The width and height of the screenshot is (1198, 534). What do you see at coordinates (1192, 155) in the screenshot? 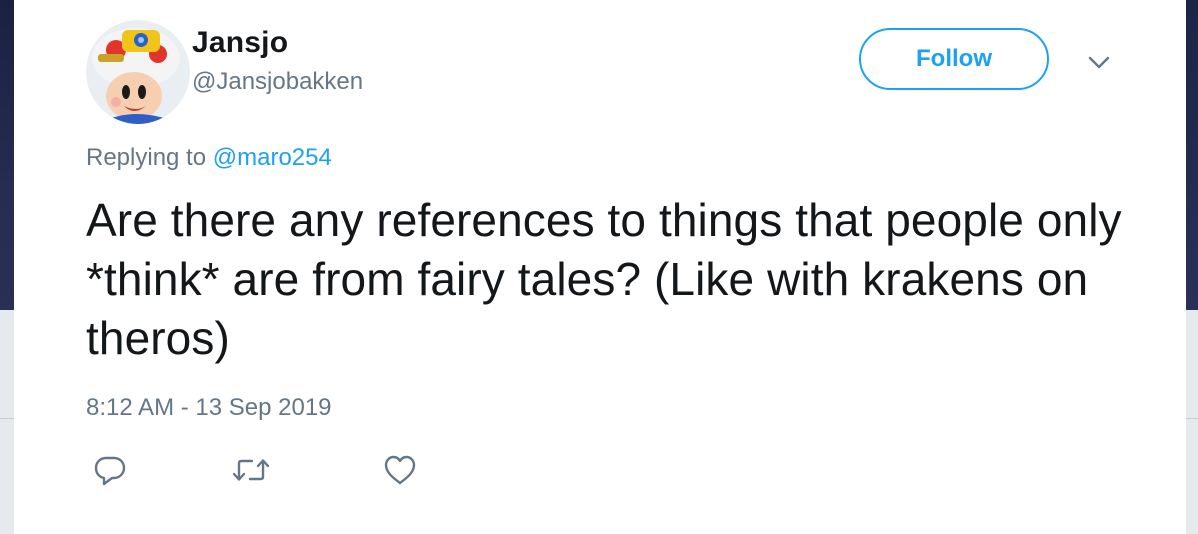
I see `background-edge-right` at bounding box center [1192, 155].